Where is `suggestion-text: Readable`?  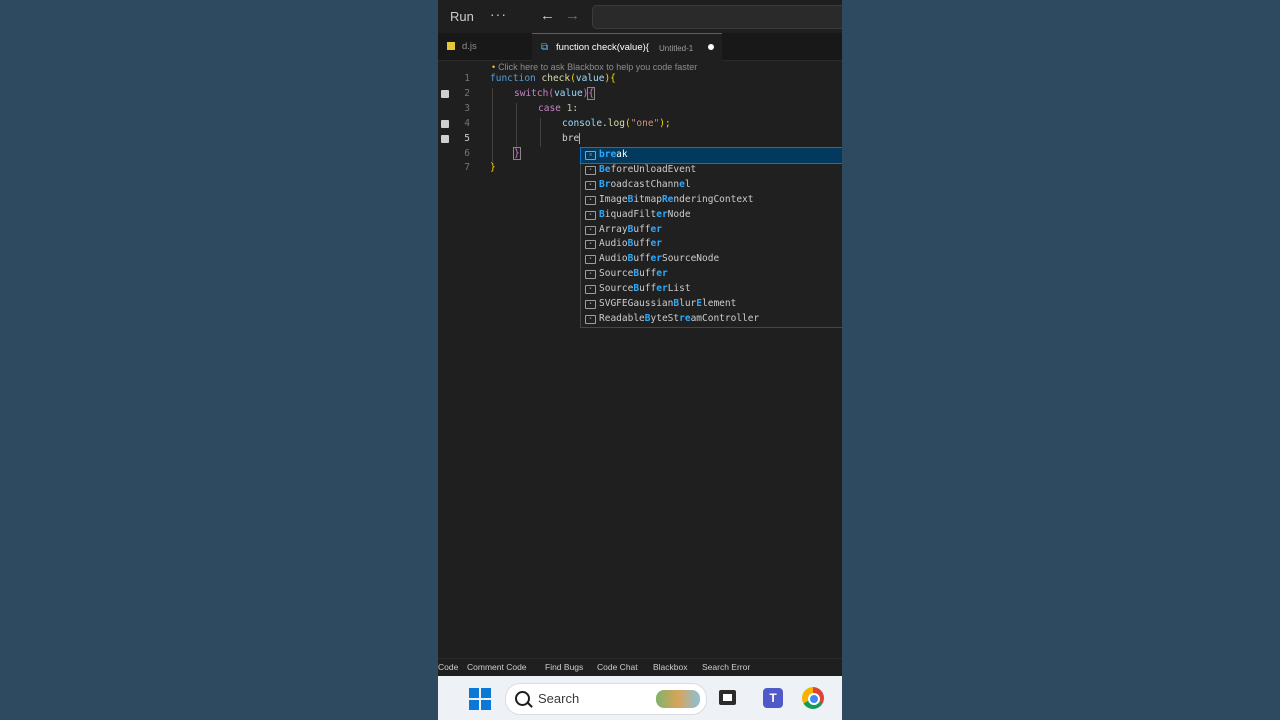
suggestion-text: Readable is located at coordinates (622, 318).